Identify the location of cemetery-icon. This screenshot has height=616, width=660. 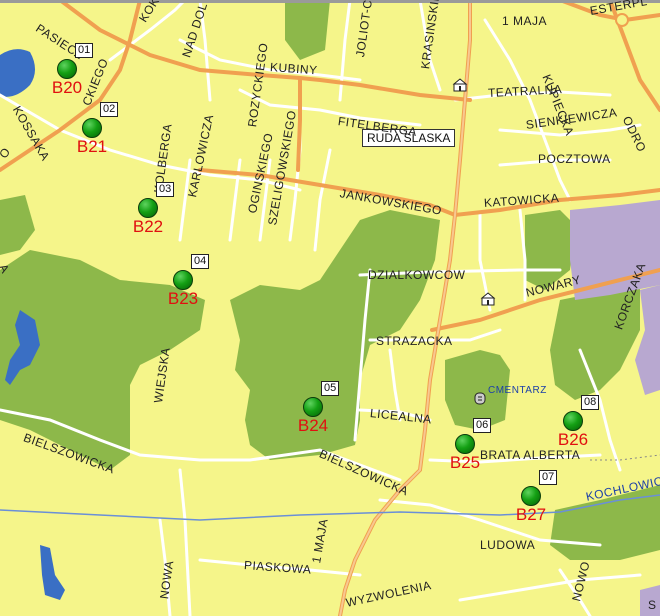
(480, 398).